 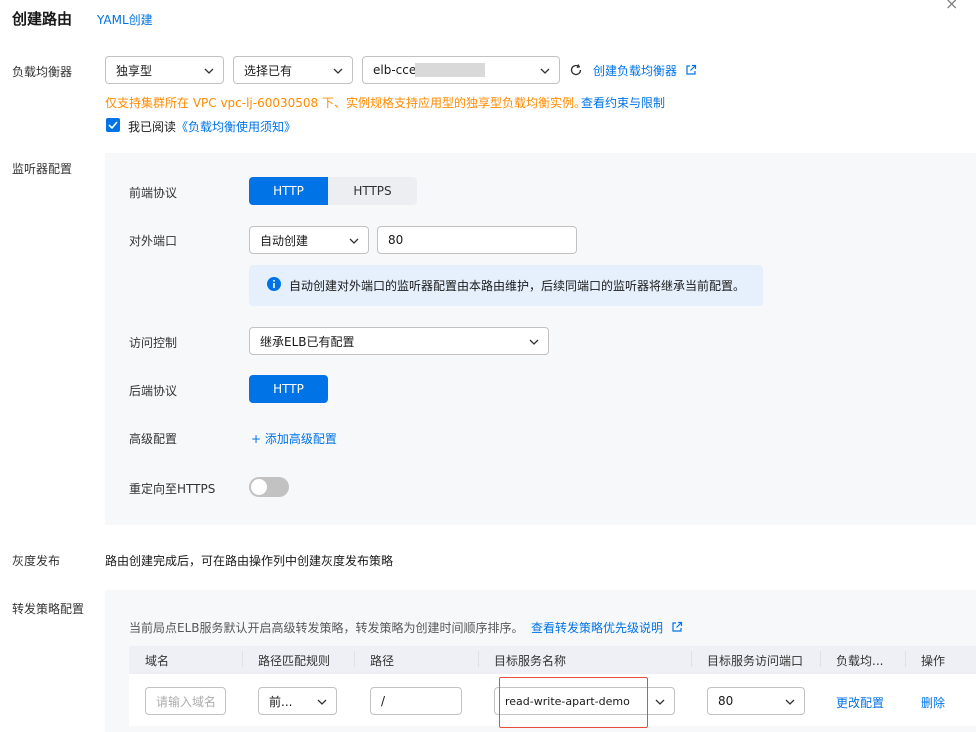 I want to click on redacted-mask, so click(x=450, y=70).